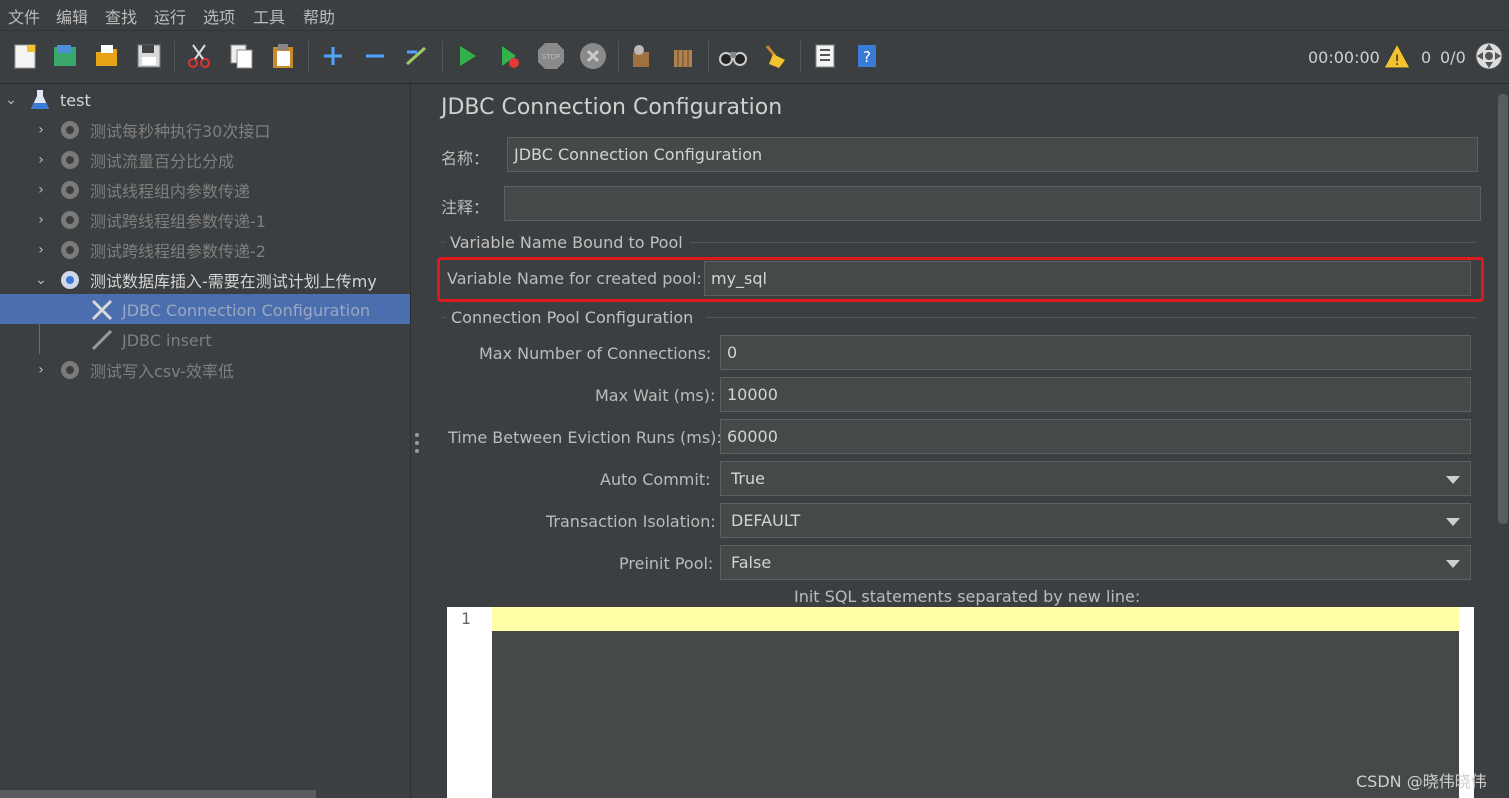  Describe the element at coordinates (25, 56) in the screenshot. I see `new-icon` at that location.